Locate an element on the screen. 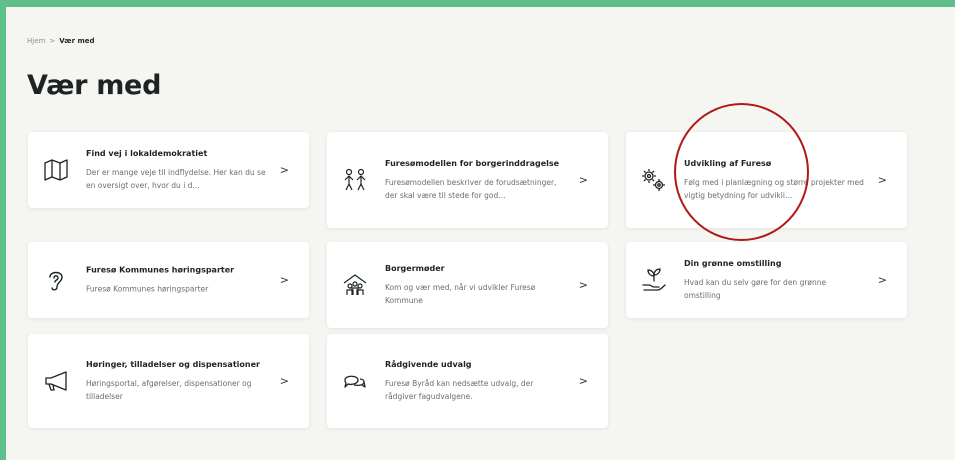  breadcrumb: Hjem > Vær med is located at coordinates (61, 41).